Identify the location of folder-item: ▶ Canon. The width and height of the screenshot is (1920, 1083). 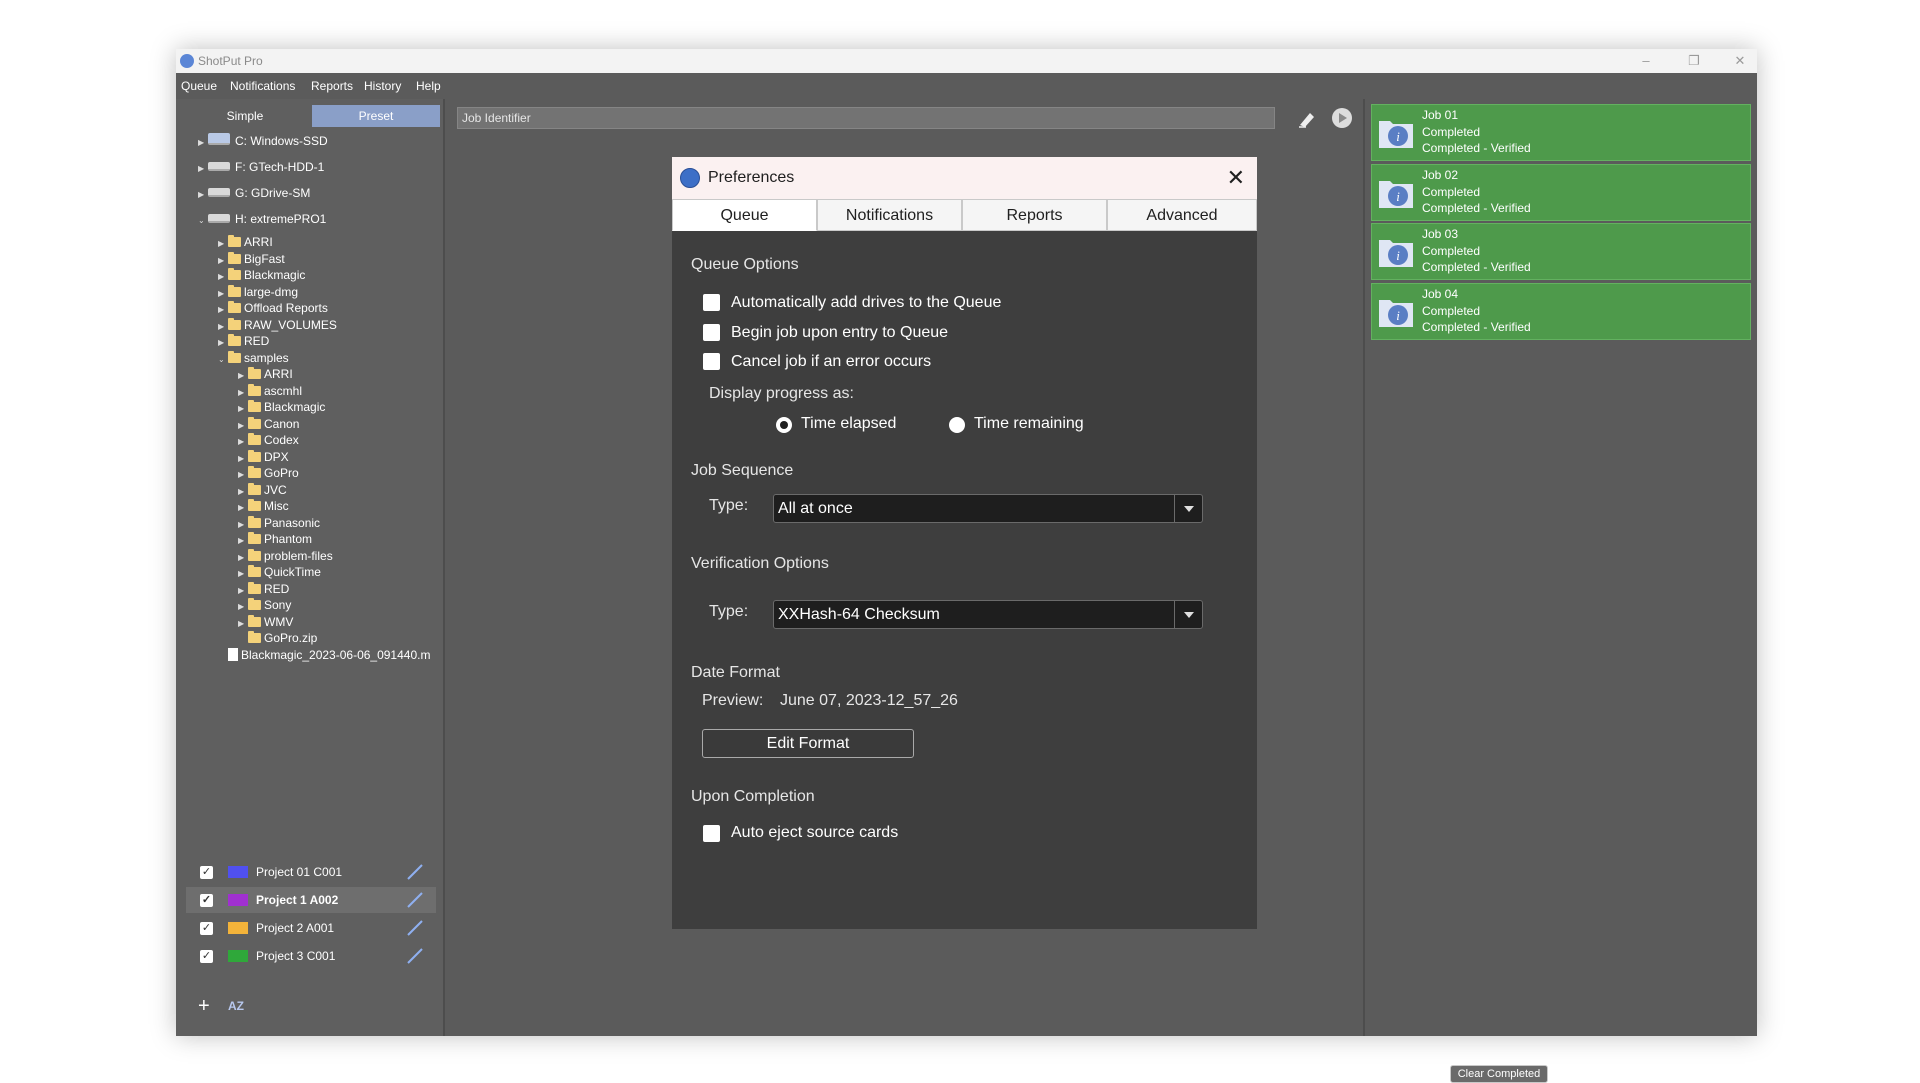
(268, 424).